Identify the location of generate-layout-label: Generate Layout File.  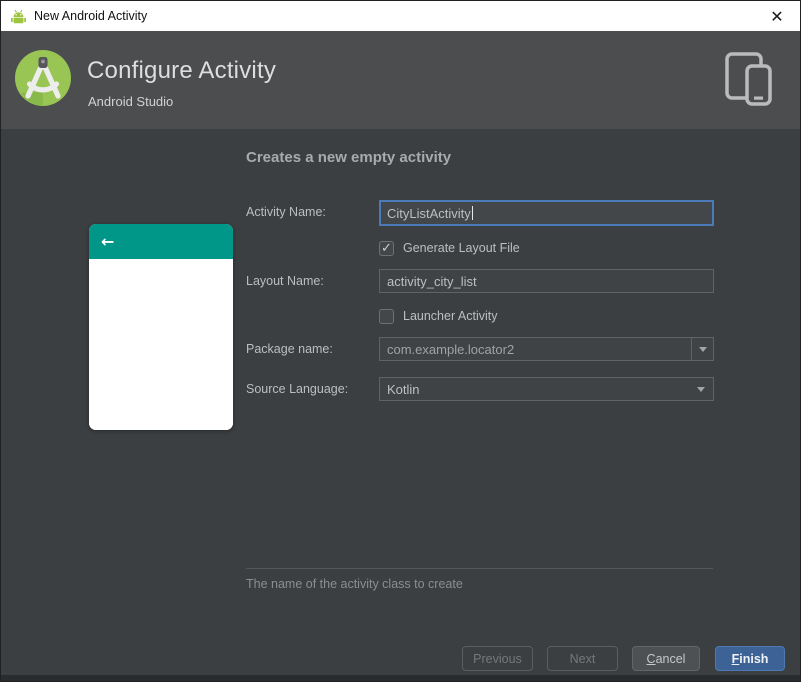
(461, 248).